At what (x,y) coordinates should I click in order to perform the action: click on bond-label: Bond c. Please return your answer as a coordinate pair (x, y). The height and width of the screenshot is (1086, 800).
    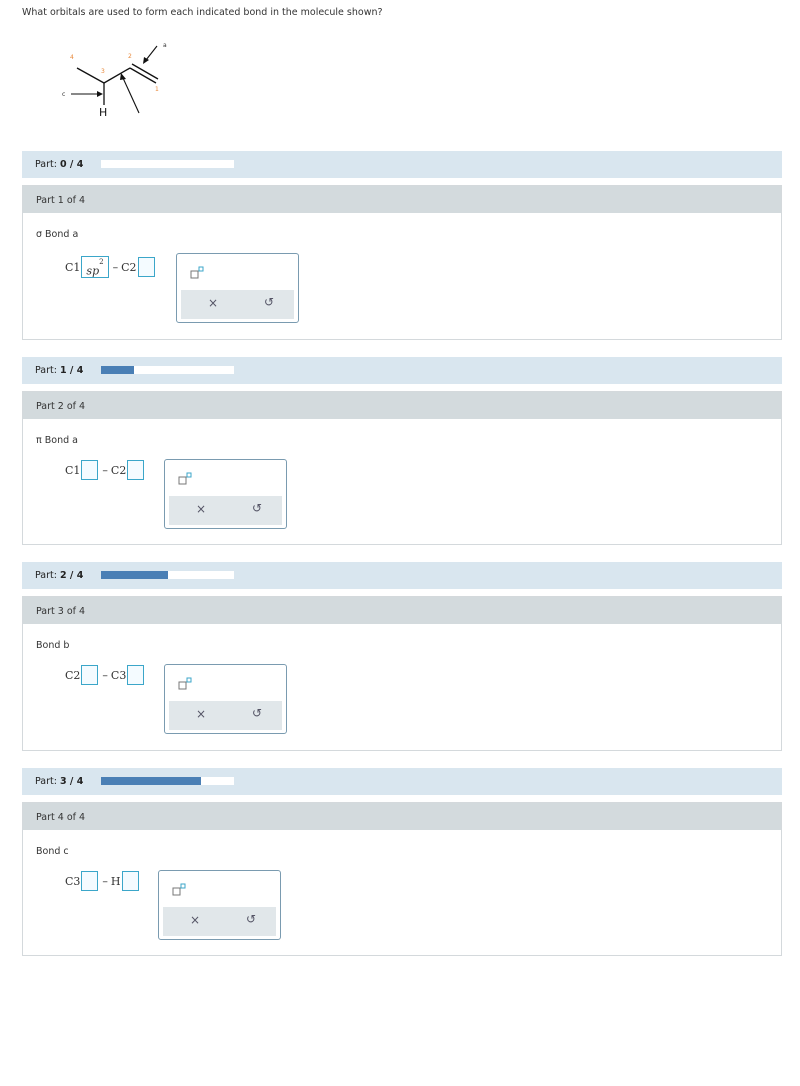
    Looking at the image, I should click on (52, 851).